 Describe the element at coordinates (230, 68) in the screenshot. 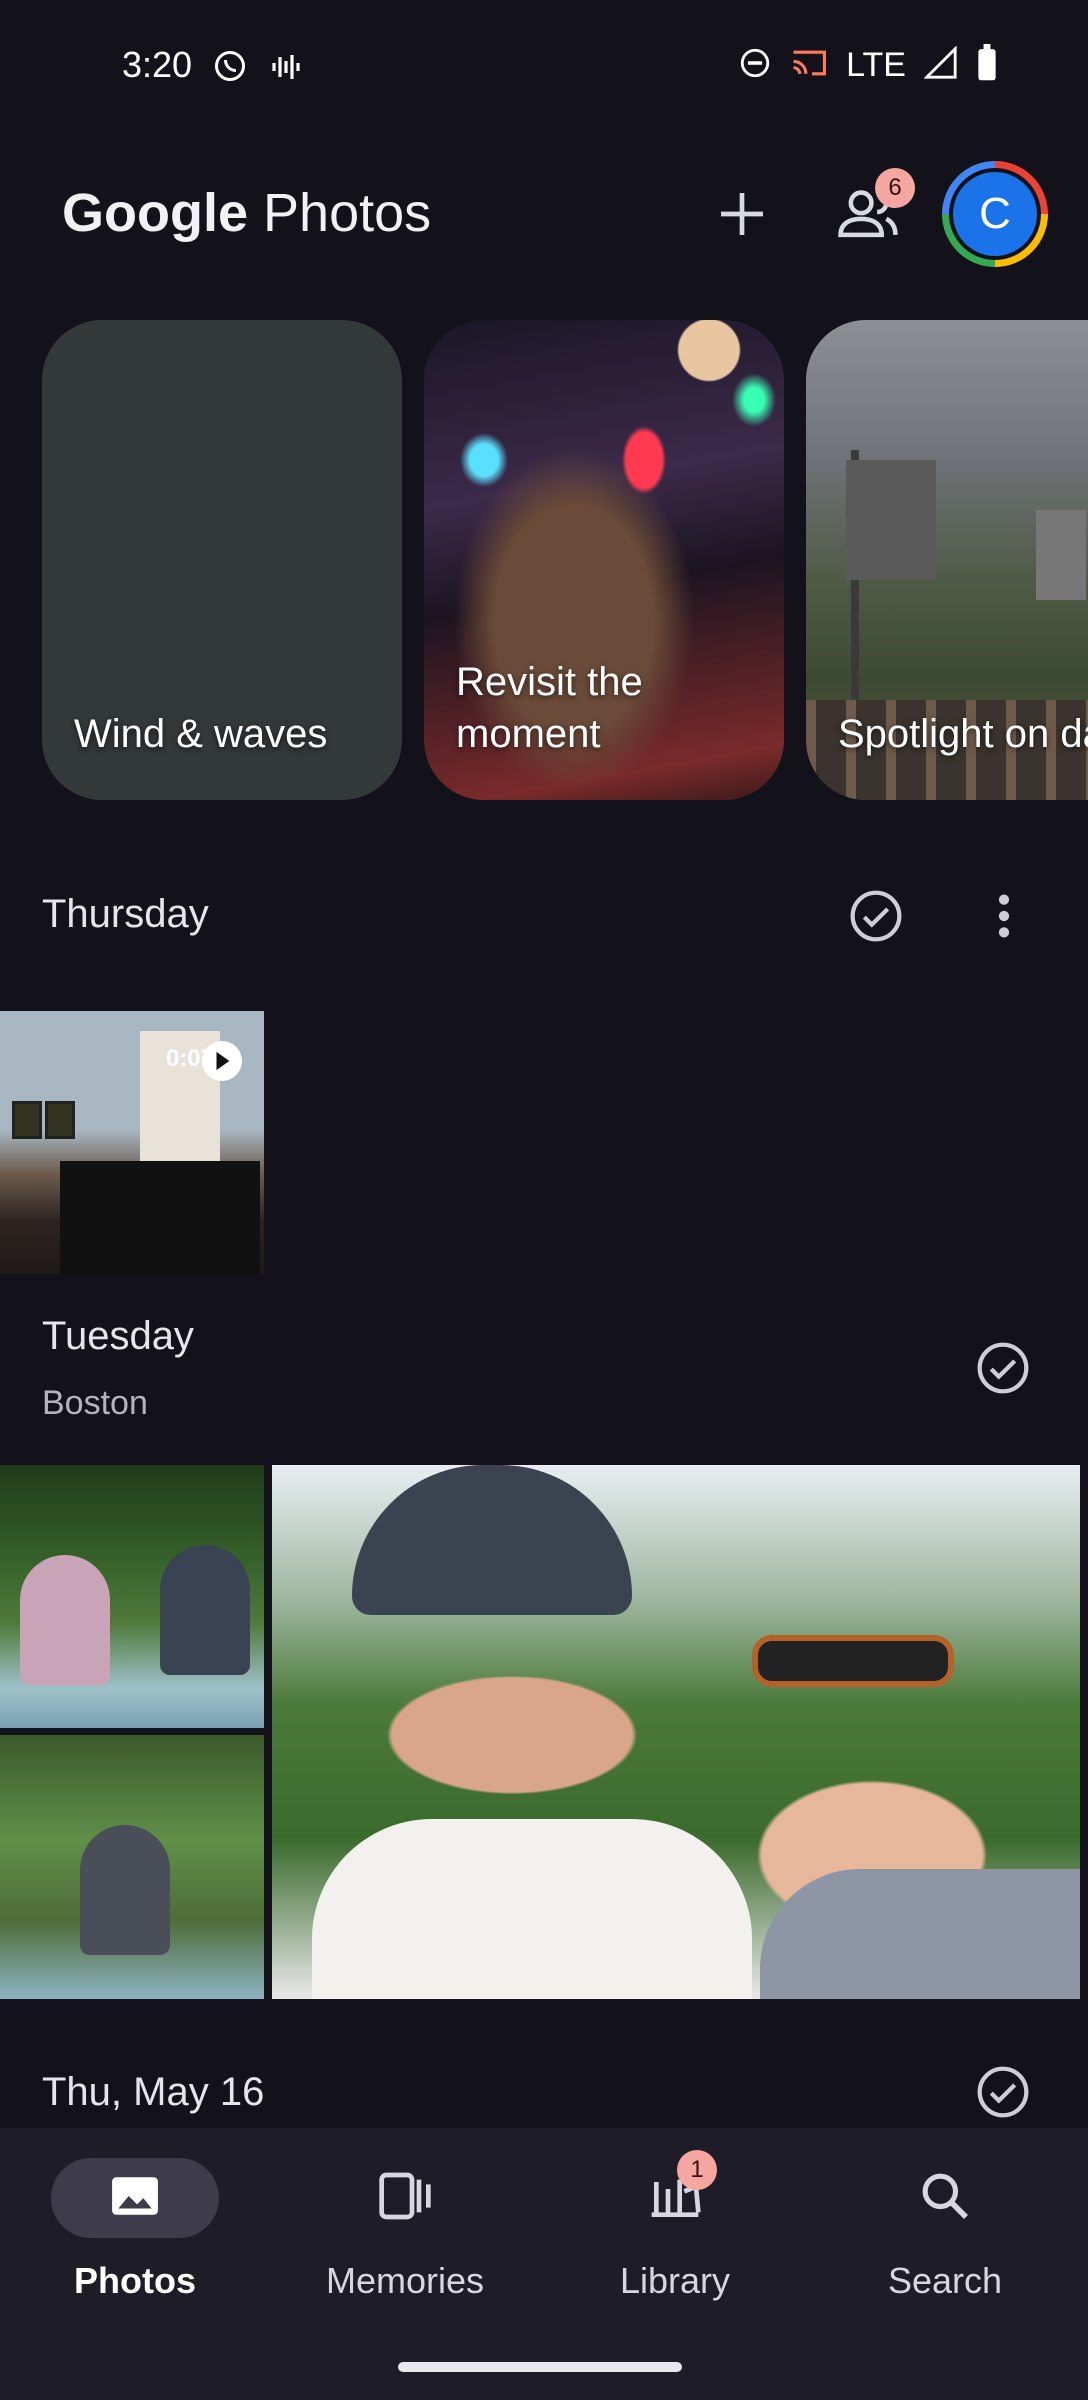

I see `whatsapp-icon` at that location.